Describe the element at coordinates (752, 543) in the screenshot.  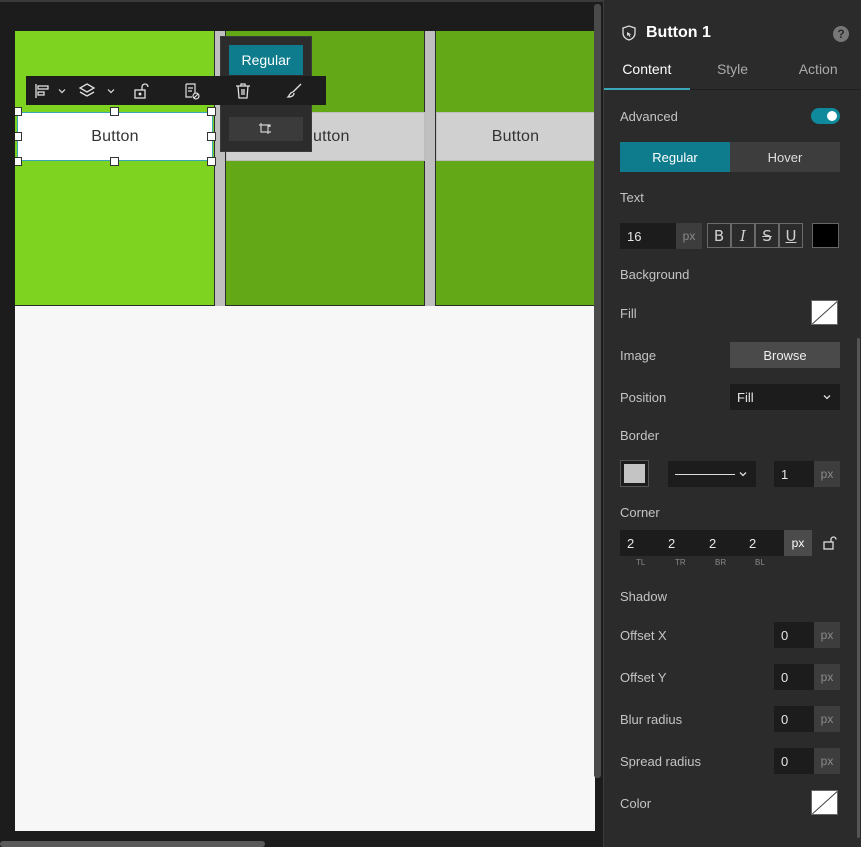
I see `corner-bl-input: 2` at that location.